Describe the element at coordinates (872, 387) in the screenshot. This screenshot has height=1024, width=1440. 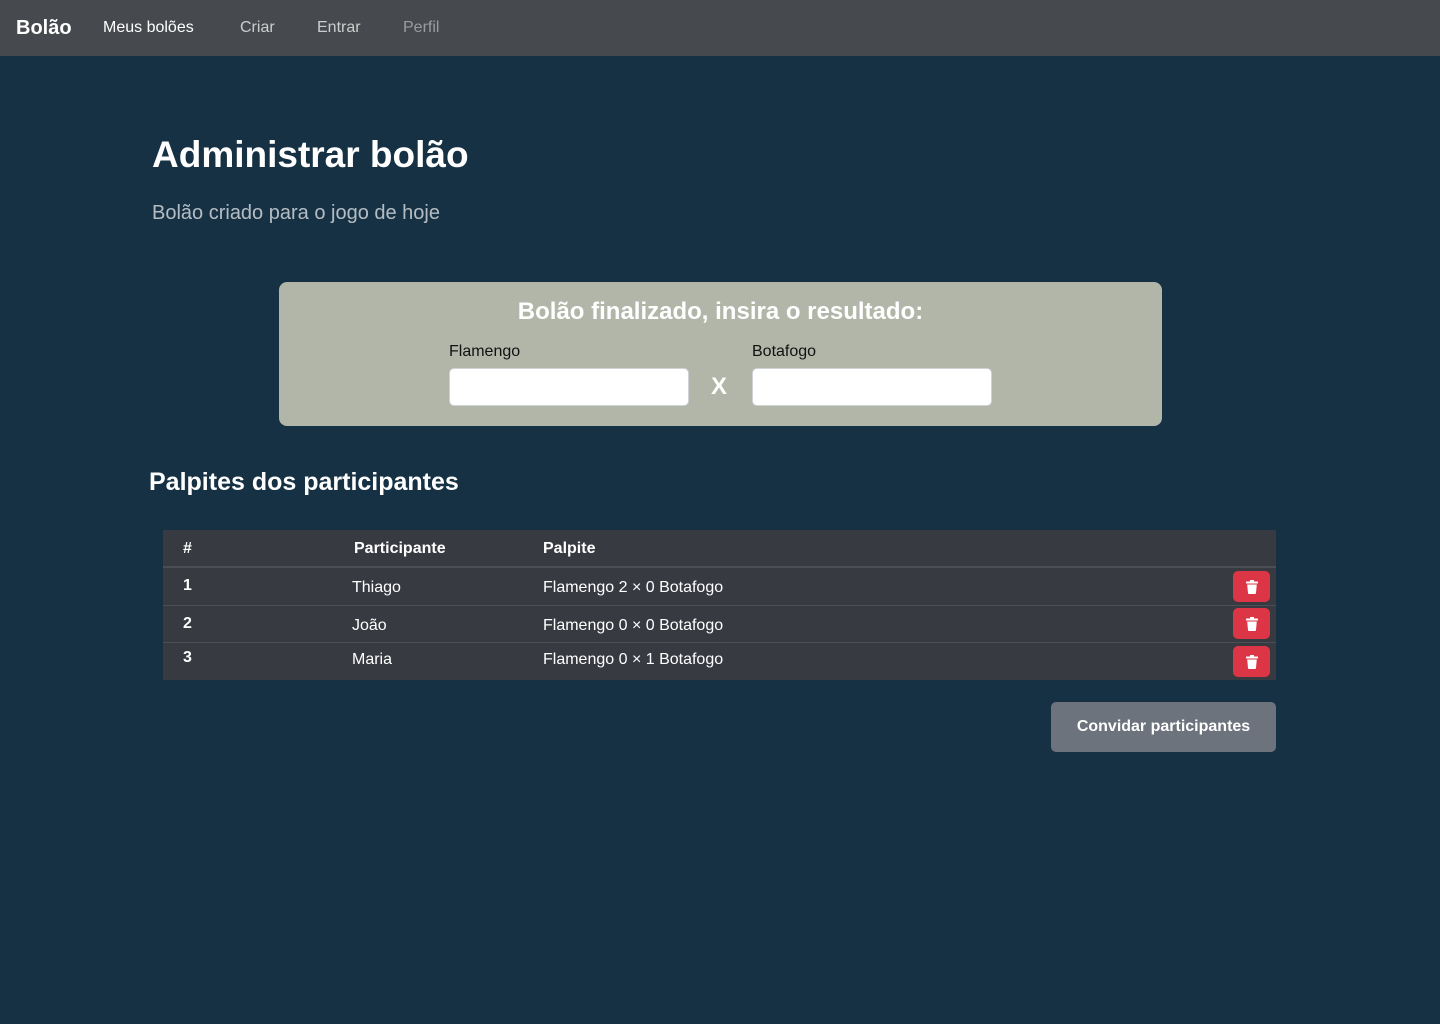
I see `away-score-input` at that location.